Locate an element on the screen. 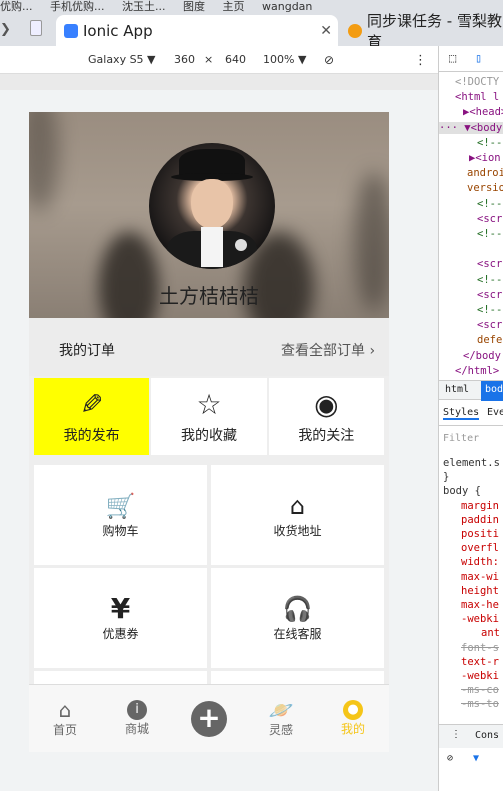 This screenshot has height=791, width=503. service-label: 优惠券 is located at coordinates (120, 633).